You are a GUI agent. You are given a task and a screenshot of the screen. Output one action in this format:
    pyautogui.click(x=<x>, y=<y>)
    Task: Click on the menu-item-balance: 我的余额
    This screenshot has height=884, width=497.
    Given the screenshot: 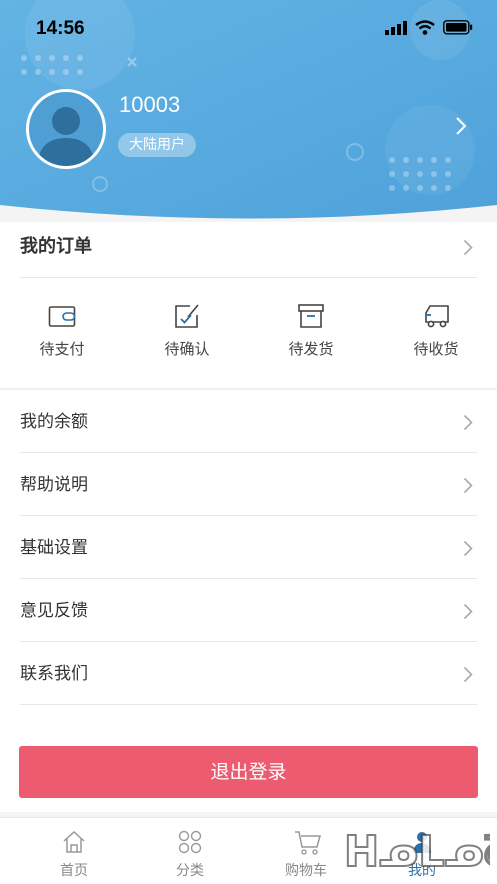 What is the action you would take?
    pyautogui.click(x=248, y=422)
    